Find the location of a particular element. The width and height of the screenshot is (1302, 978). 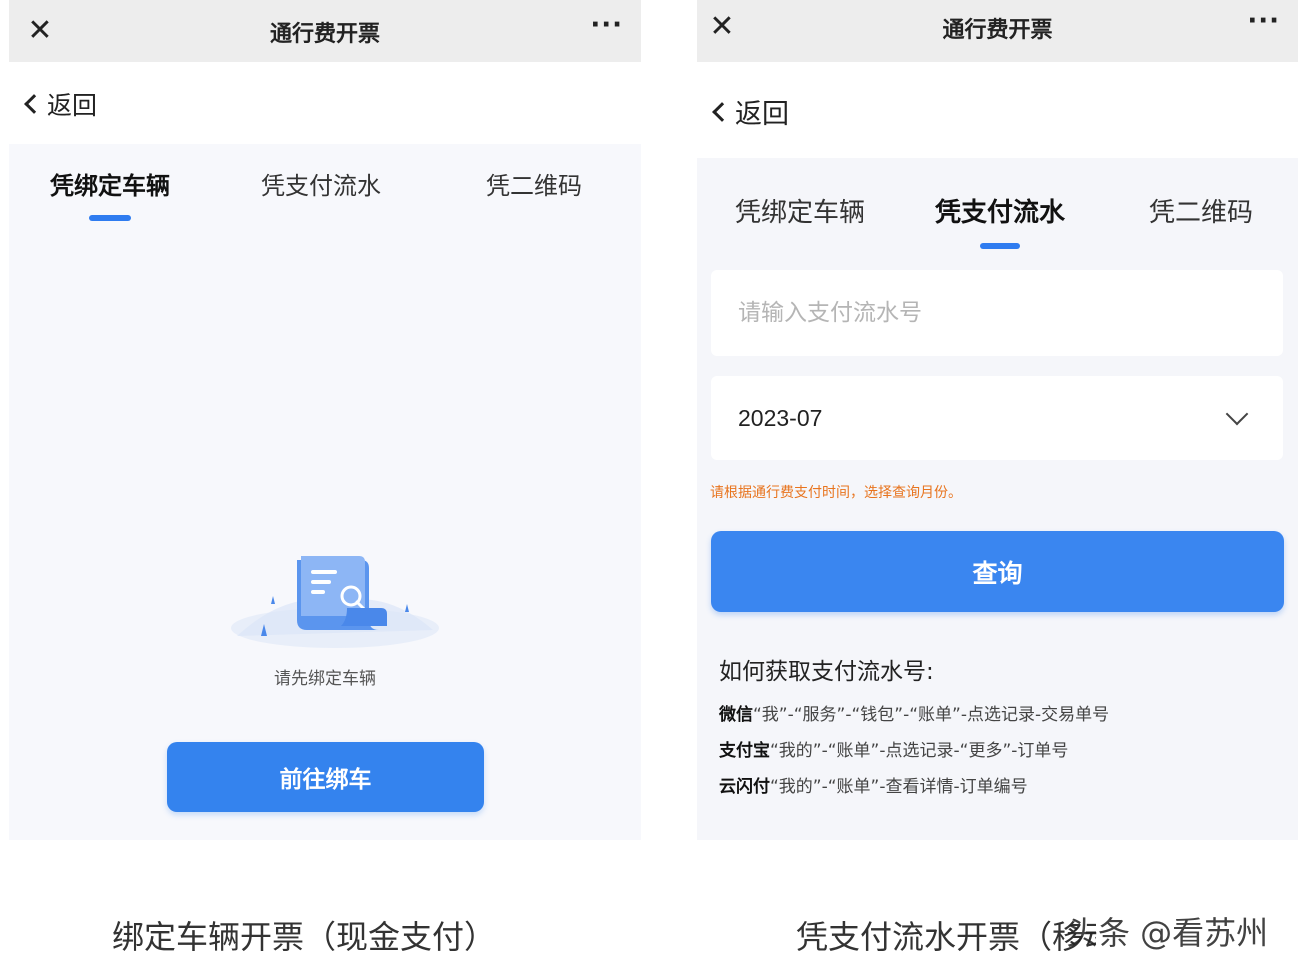

howto-app-name: 云闪付 is located at coordinates (744, 787).